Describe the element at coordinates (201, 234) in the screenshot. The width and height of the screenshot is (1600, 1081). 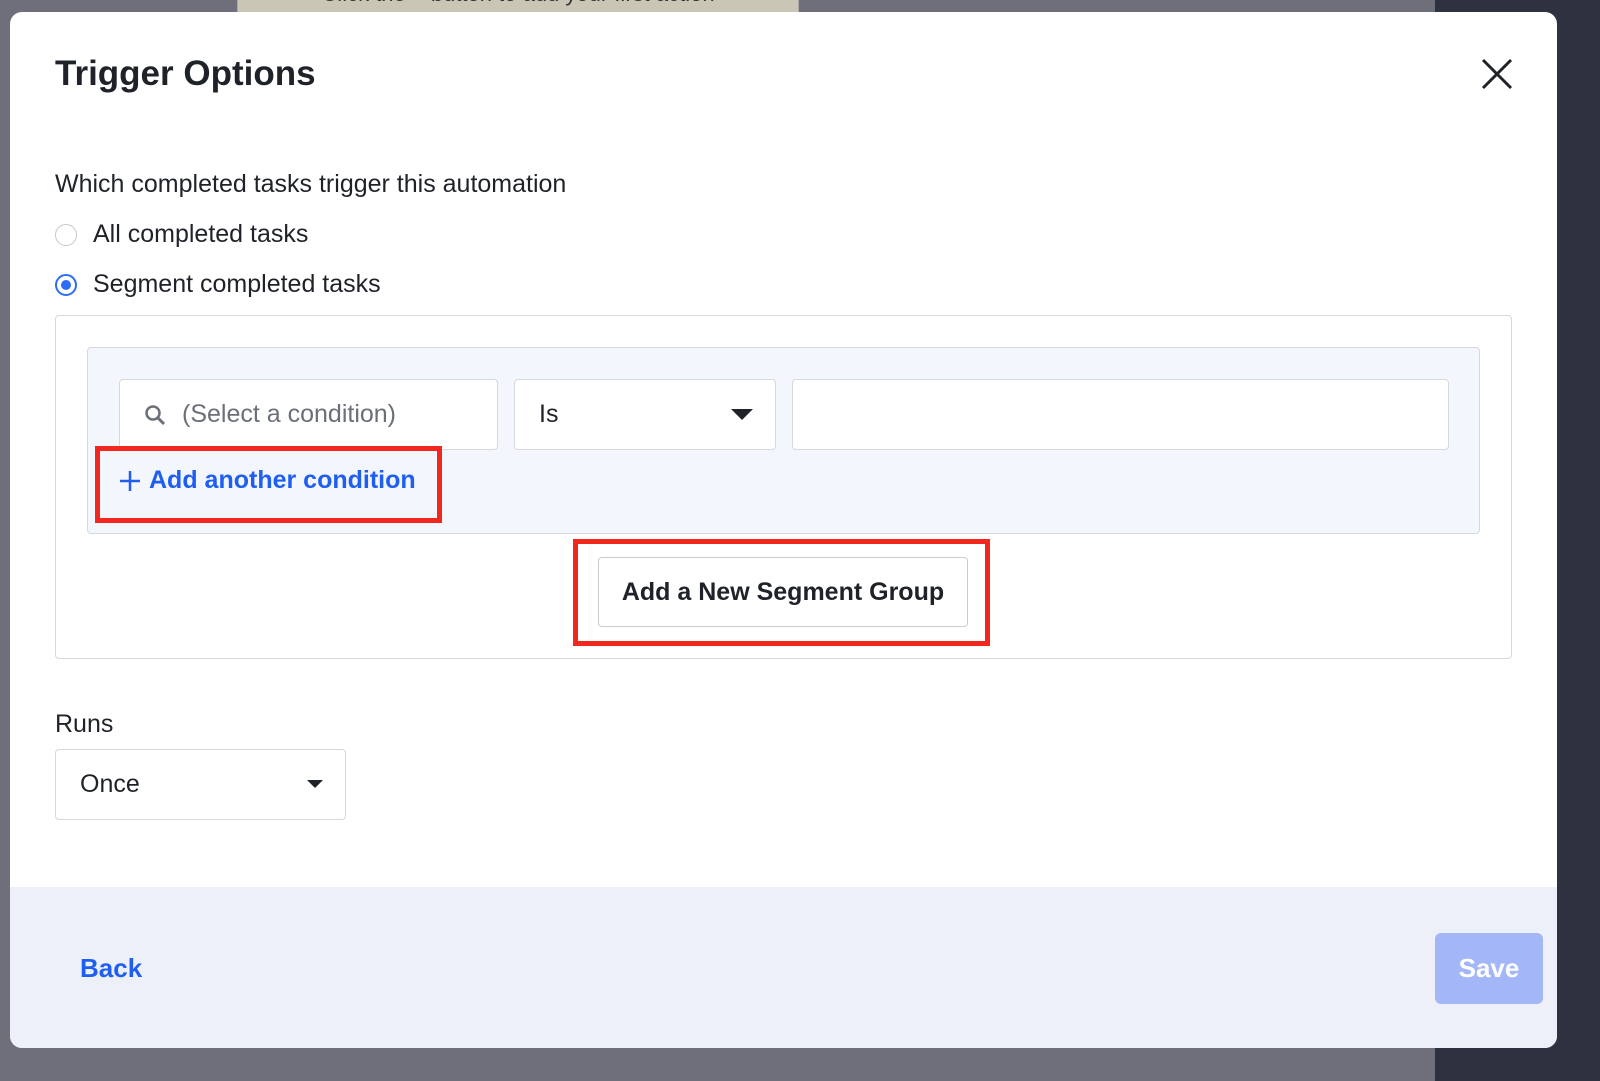
I see `radio-label: All completed tasks` at that location.